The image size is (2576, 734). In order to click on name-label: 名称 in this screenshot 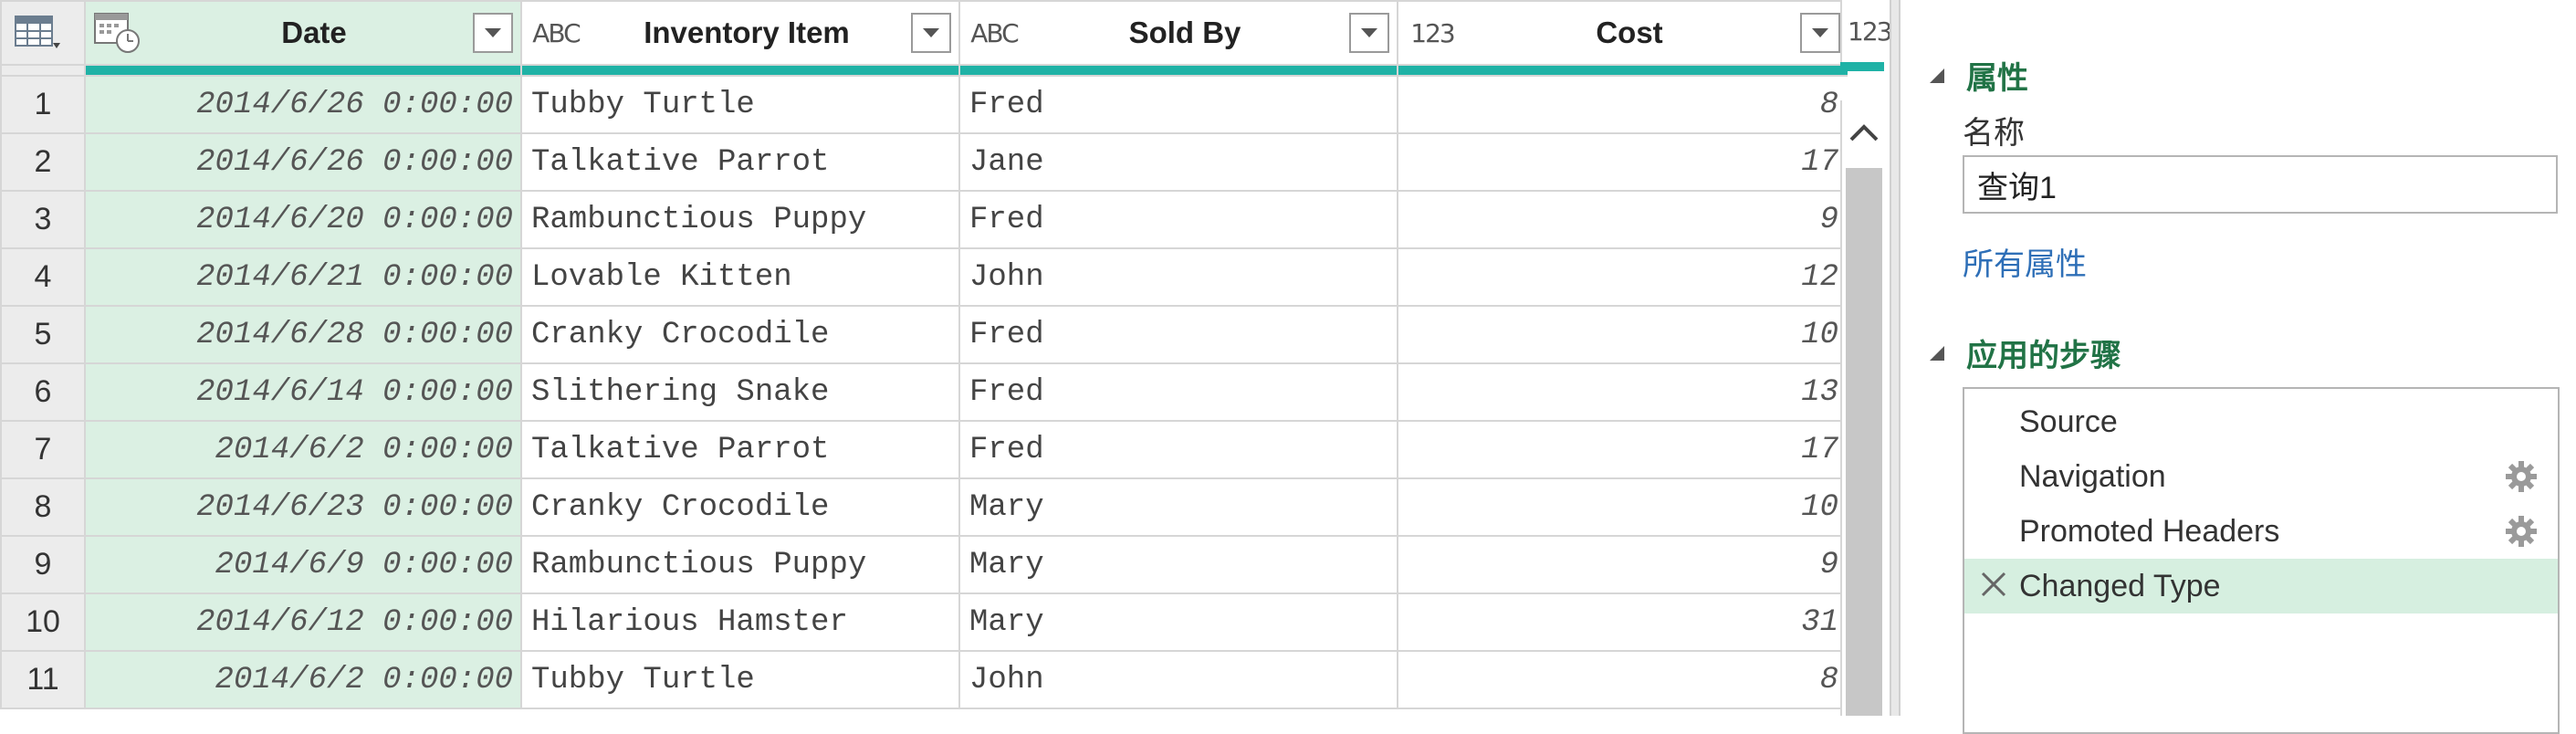, I will do `click(1994, 133)`.